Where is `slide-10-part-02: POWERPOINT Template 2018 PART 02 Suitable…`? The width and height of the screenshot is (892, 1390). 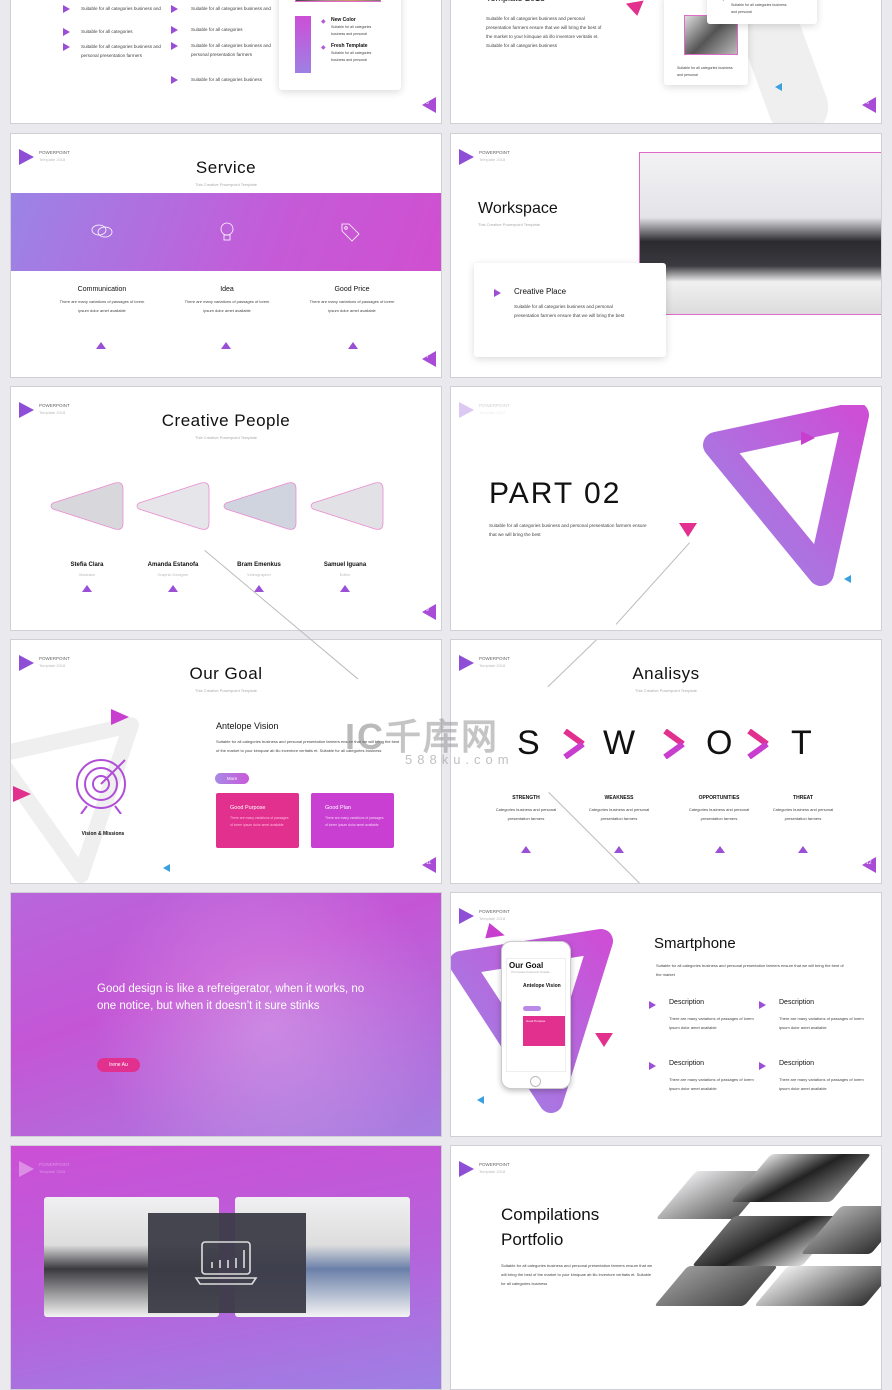
slide-10-part-02: POWERPOINT Template 2018 PART 02 Suitable… is located at coordinates (666, 508).